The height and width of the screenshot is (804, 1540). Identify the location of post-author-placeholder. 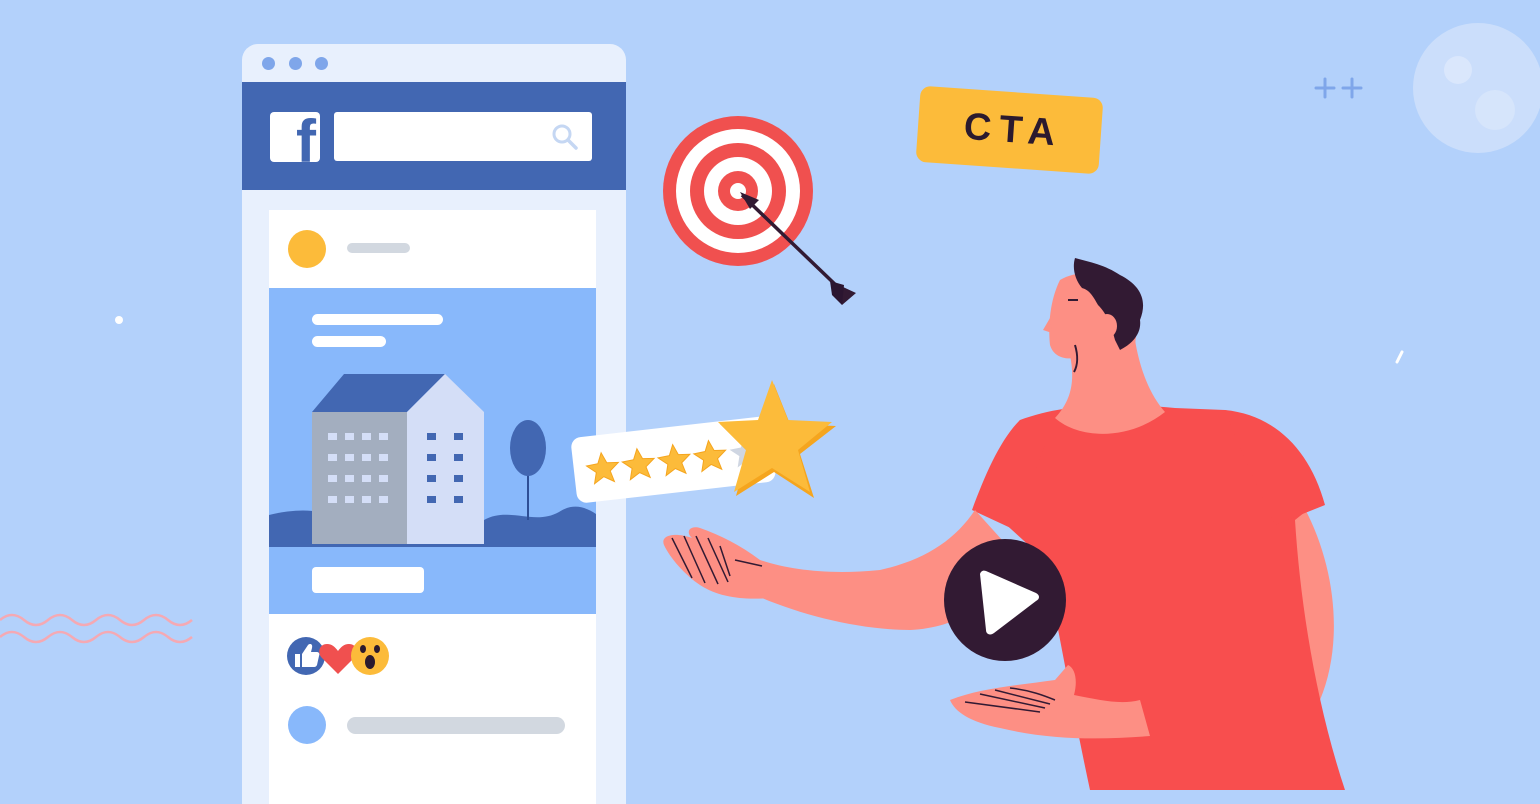
(378, 248).